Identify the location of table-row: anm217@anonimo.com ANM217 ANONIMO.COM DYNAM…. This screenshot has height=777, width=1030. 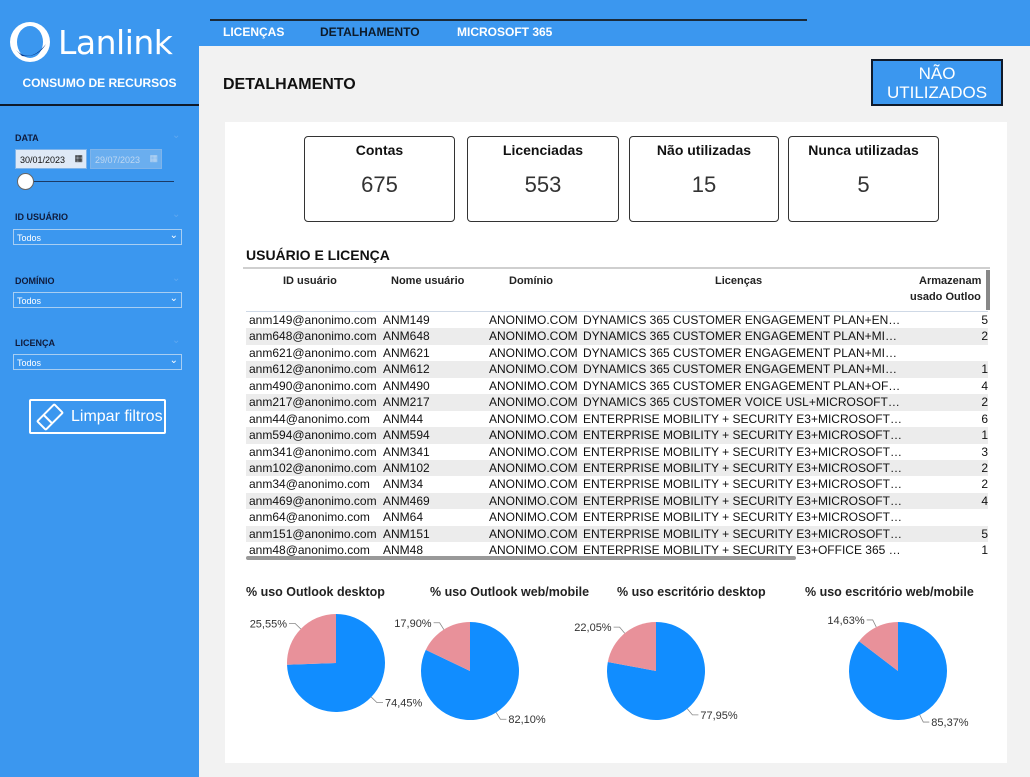
(617, 402).